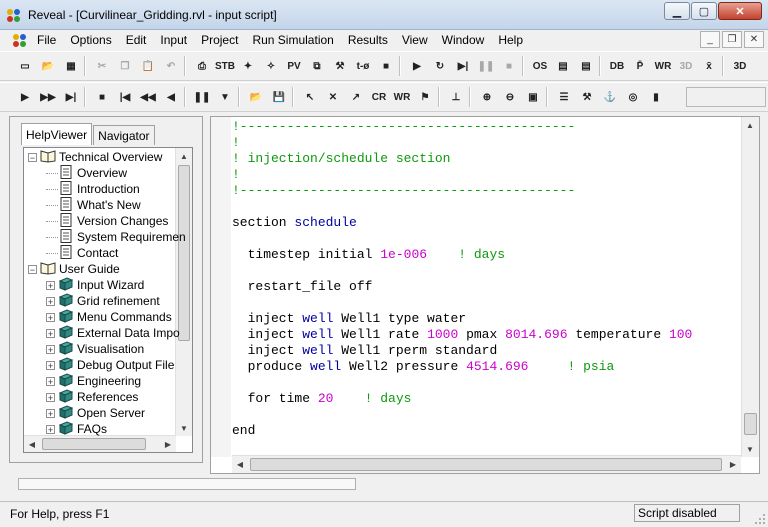 Image resolution: width=768 pixels, height=527 pixels. Describe the element at coordinates (173, 40) in the screenshot. I see `menu-input: Input` at that location.